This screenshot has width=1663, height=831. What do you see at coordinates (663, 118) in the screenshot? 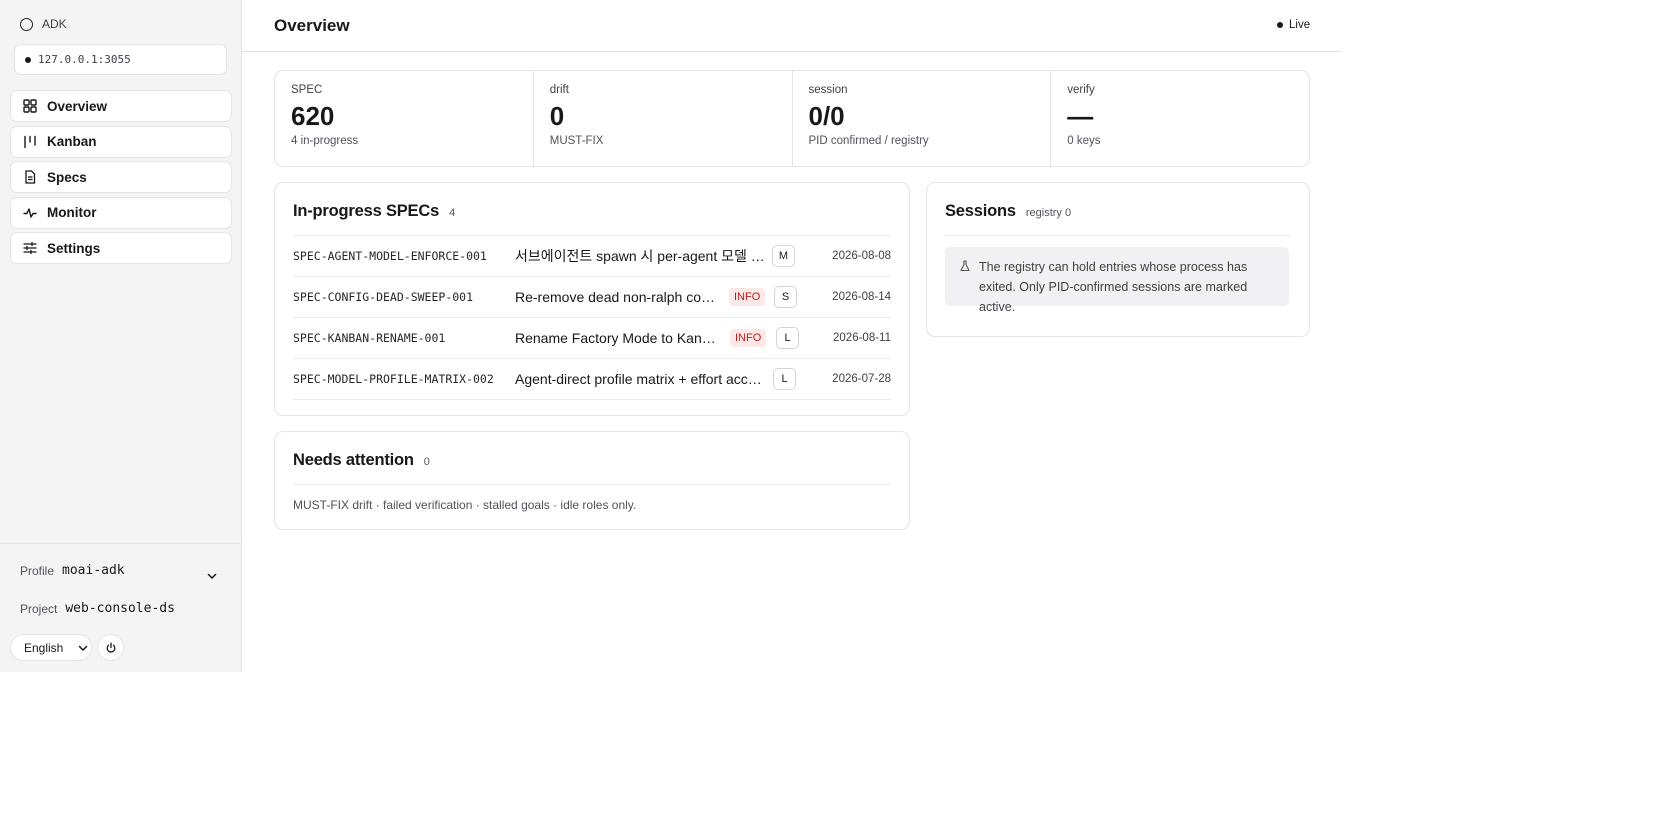
I see `stat-drift: drift 0 MUST-FIX` at bounding box center [663, 118].